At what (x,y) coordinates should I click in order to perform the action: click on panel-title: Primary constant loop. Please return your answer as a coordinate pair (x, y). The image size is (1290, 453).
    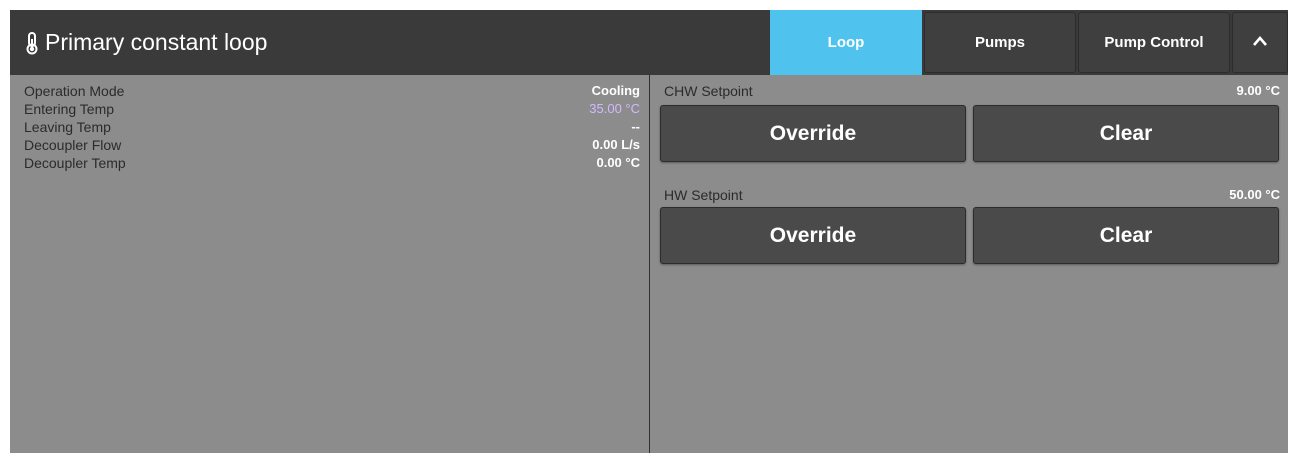
    Looking at the image, I should click on (145, 42).